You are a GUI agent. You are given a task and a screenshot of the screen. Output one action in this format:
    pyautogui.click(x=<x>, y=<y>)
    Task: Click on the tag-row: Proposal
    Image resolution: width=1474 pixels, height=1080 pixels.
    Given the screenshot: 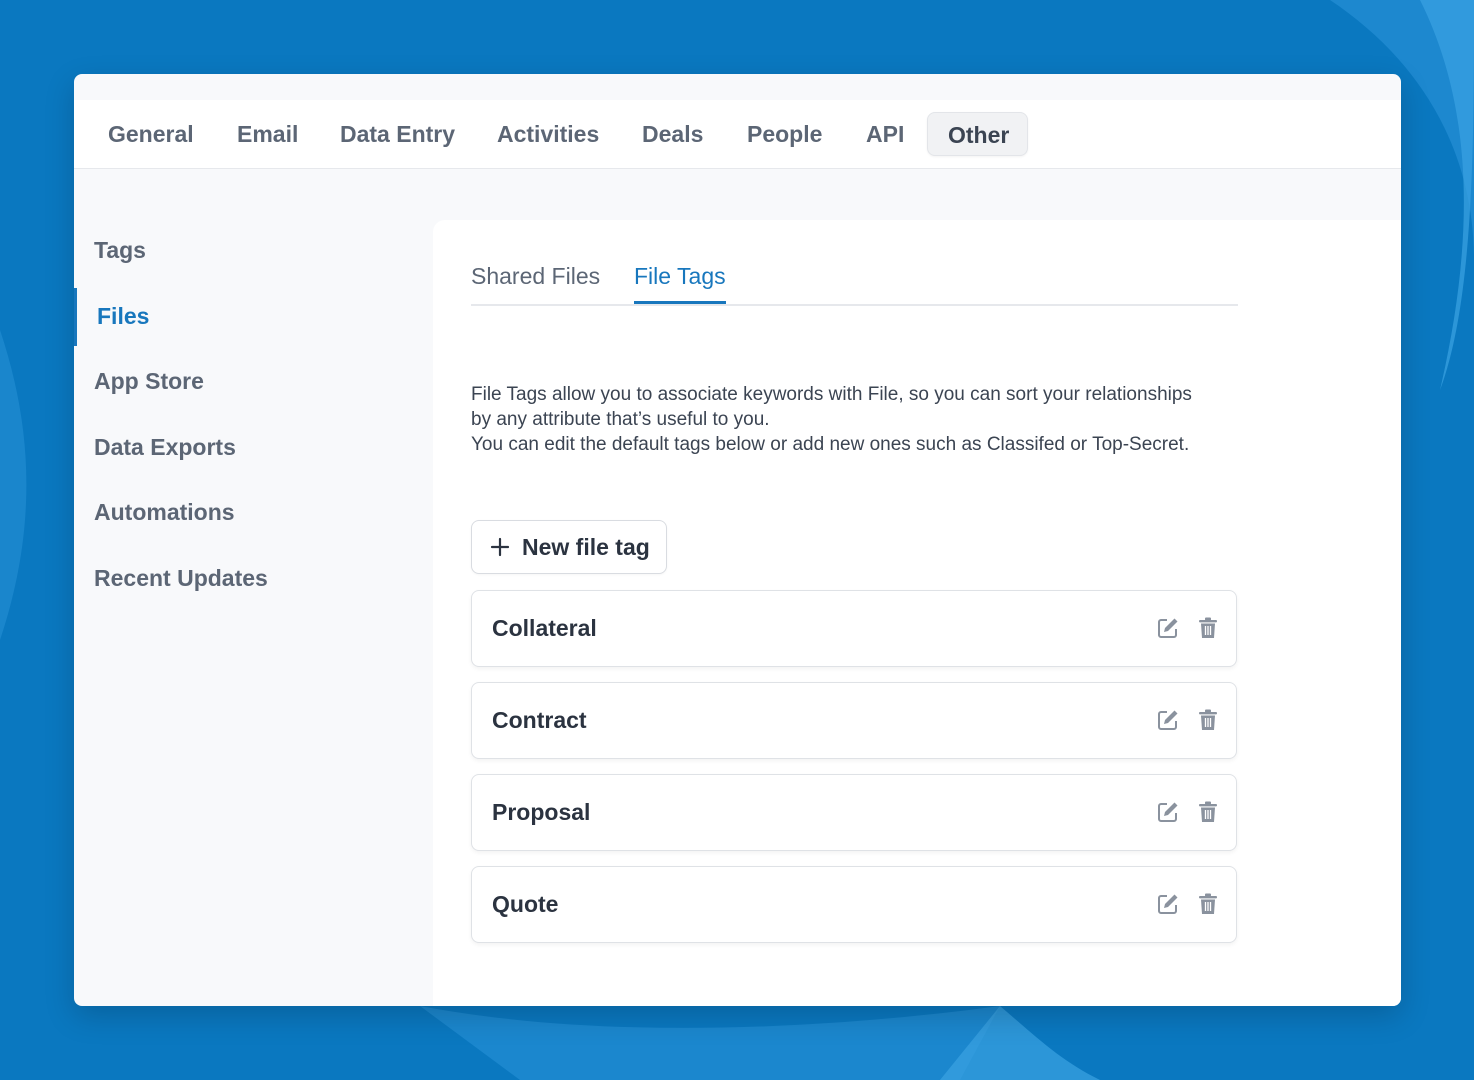 What is the action you would take?
    pyautogui.click(x=854, y=812)
    